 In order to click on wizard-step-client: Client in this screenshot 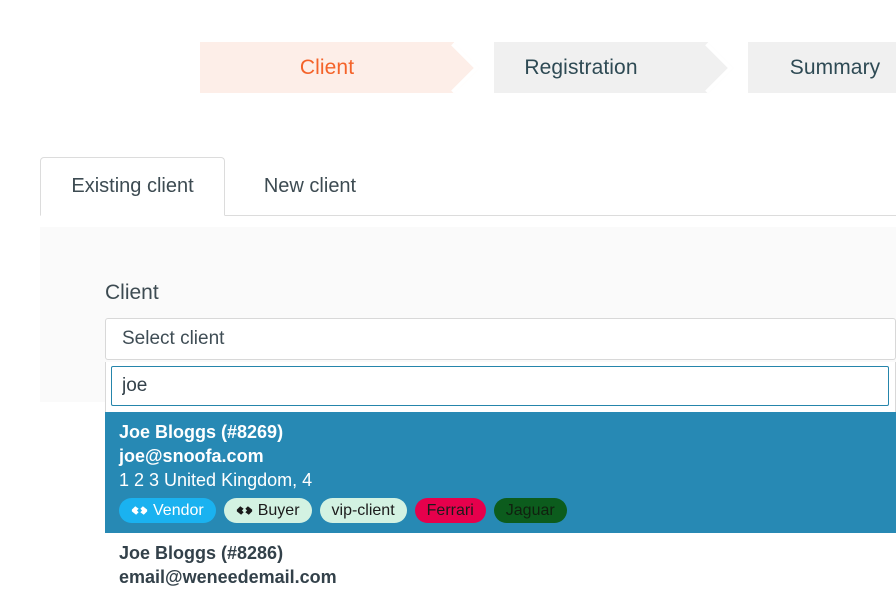, I will do `click(347, 67)`.